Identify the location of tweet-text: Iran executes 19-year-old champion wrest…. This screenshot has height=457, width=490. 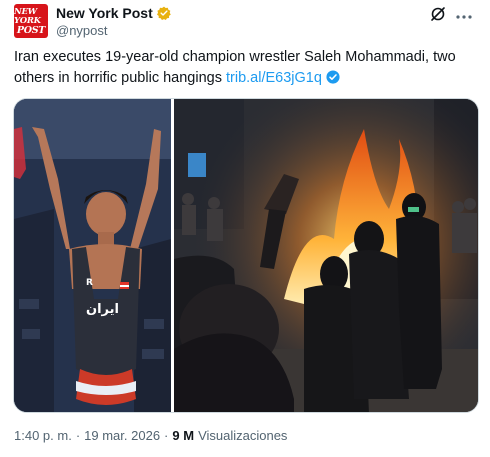
(245, 68).